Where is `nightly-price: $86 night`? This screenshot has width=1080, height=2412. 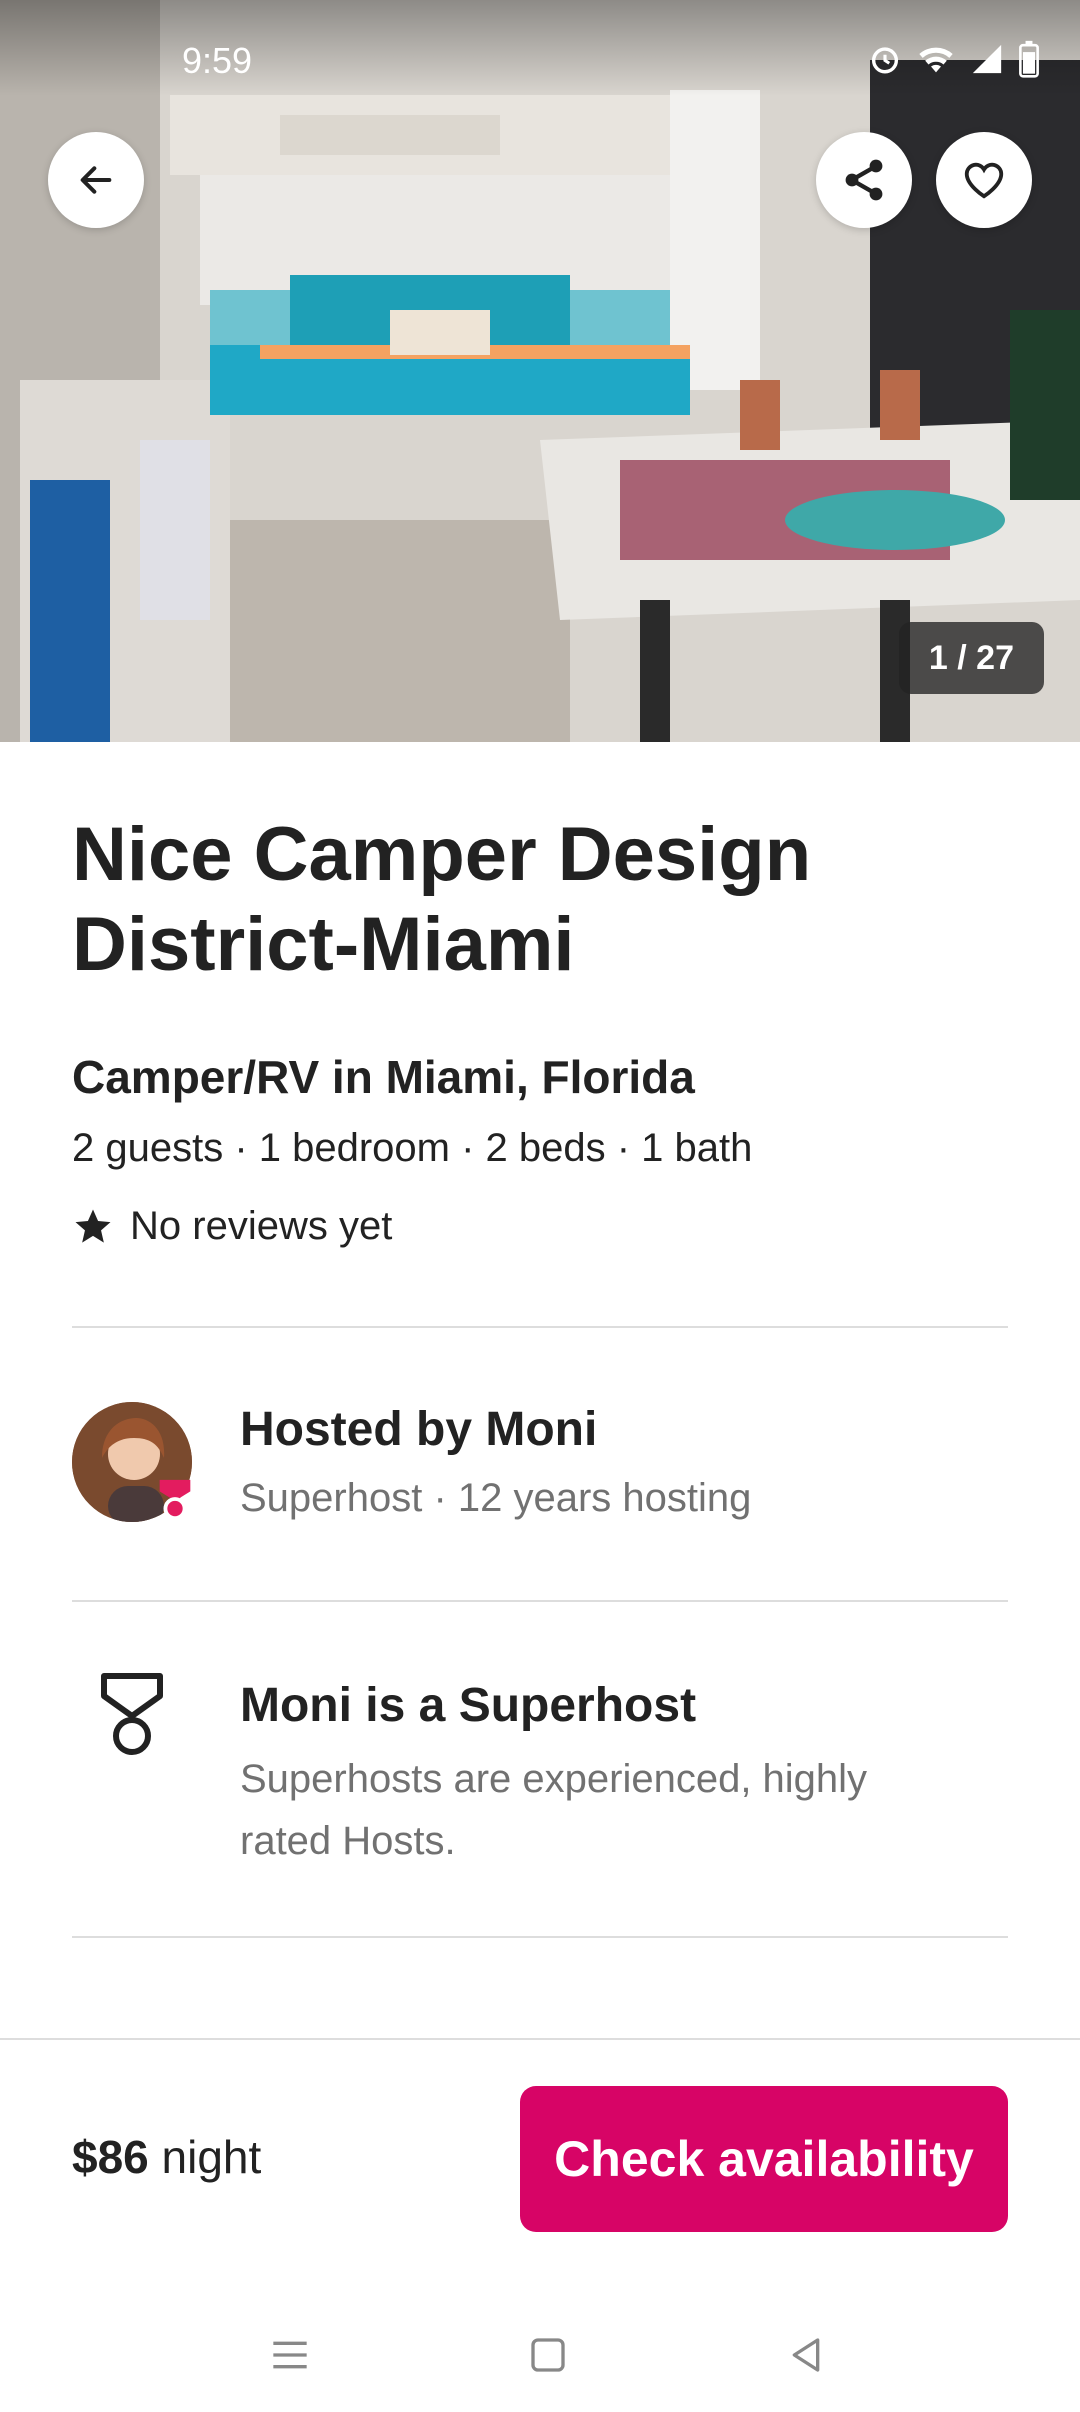 nightly-price: $86 night is located at coordinates (166, 2157).